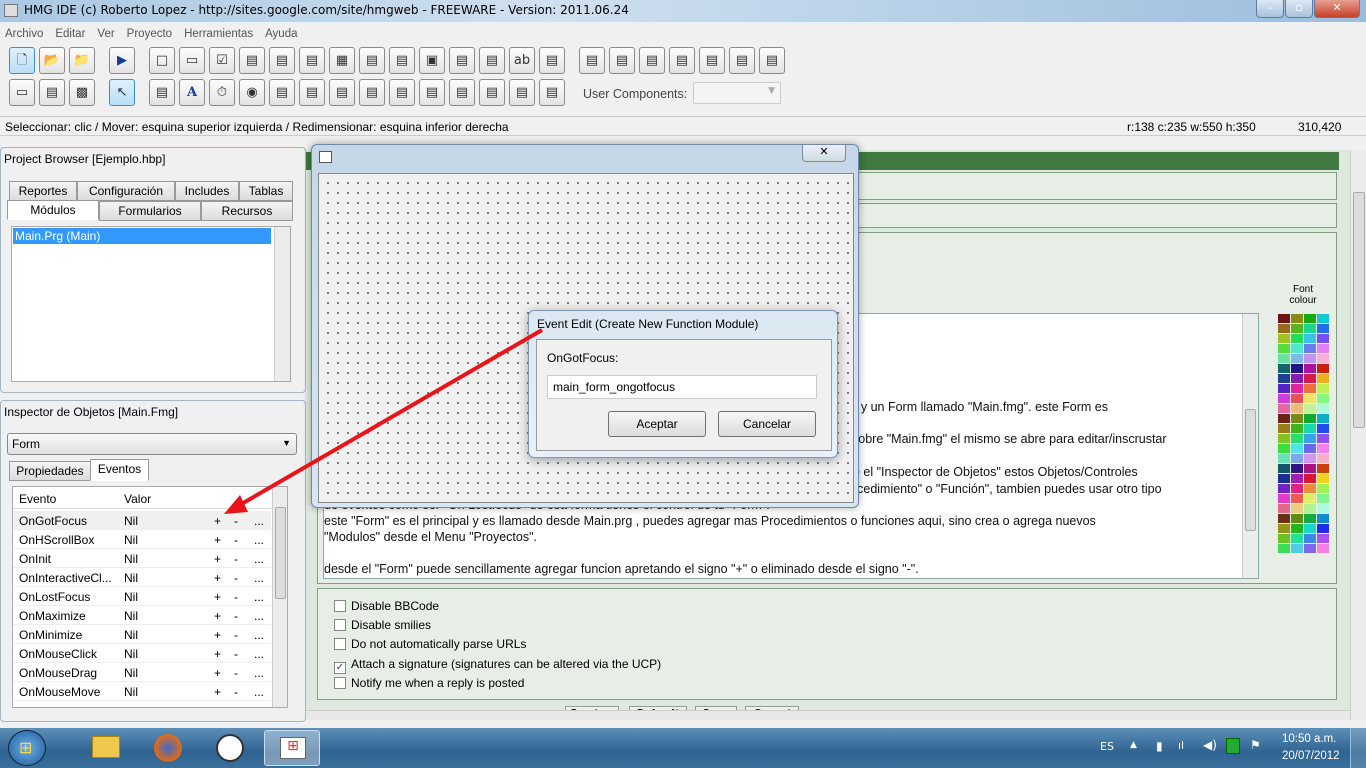  Describe the element at coordinates (1358, 748) in the screenshot. I see `show-desktop-button` at that location.